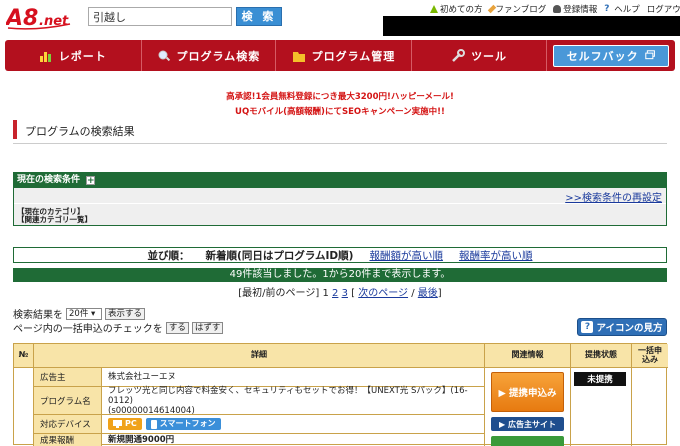 This screenshot has width=680, height=446. I want to click on search-button: 検 索, so click(259, 16).